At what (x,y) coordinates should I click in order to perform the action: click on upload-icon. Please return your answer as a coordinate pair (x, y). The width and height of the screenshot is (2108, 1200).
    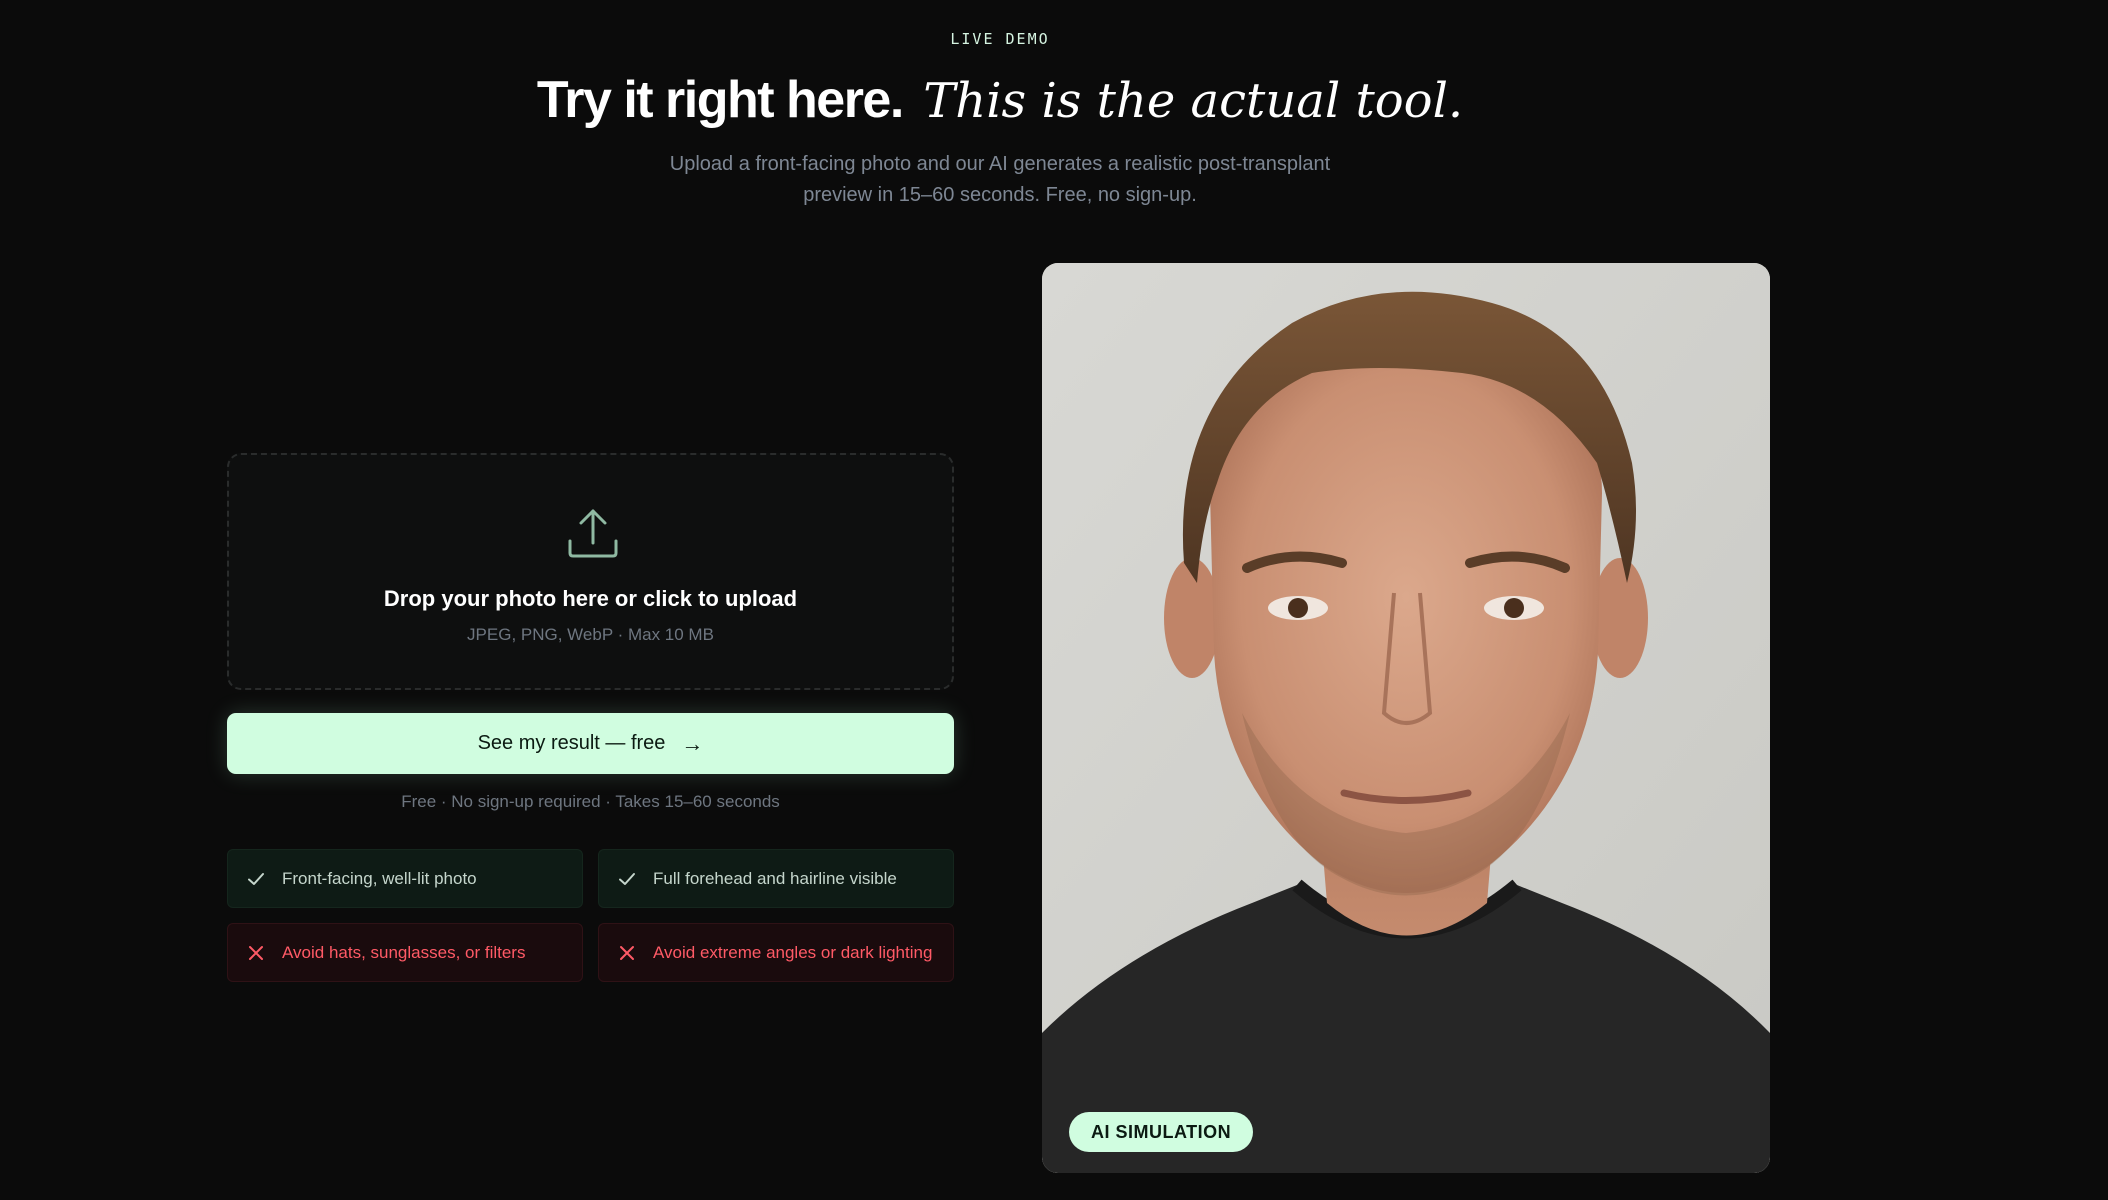
    Looking at the image, I should click on (593, 533).